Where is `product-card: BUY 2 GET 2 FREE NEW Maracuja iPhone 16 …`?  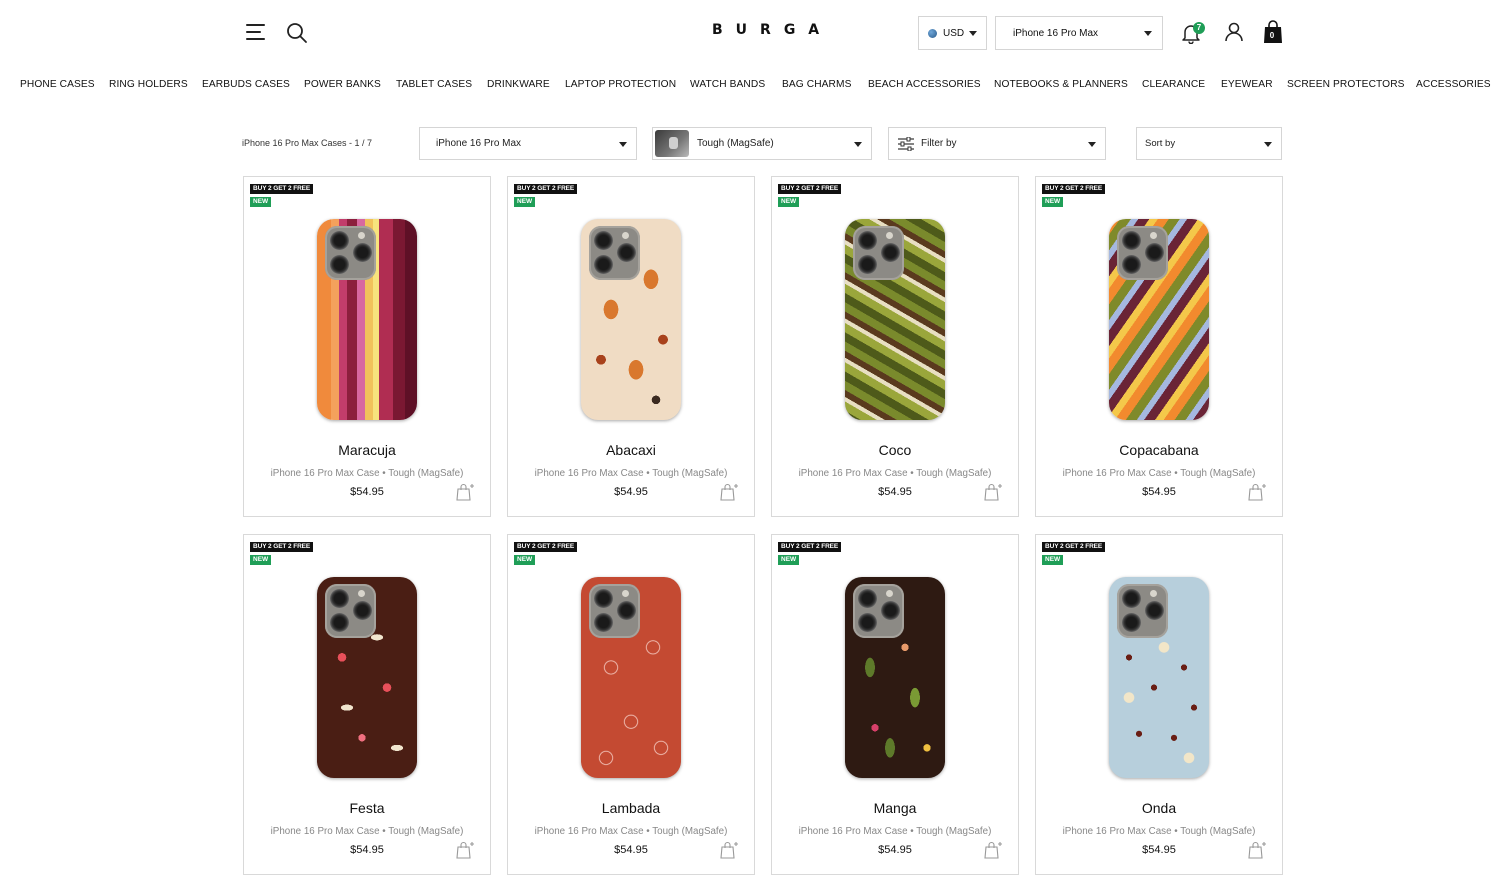 product-card: BUY 2 GET 2 FREE NEW Maracuja iPhone 16 … is located at coordinates (367, 346).